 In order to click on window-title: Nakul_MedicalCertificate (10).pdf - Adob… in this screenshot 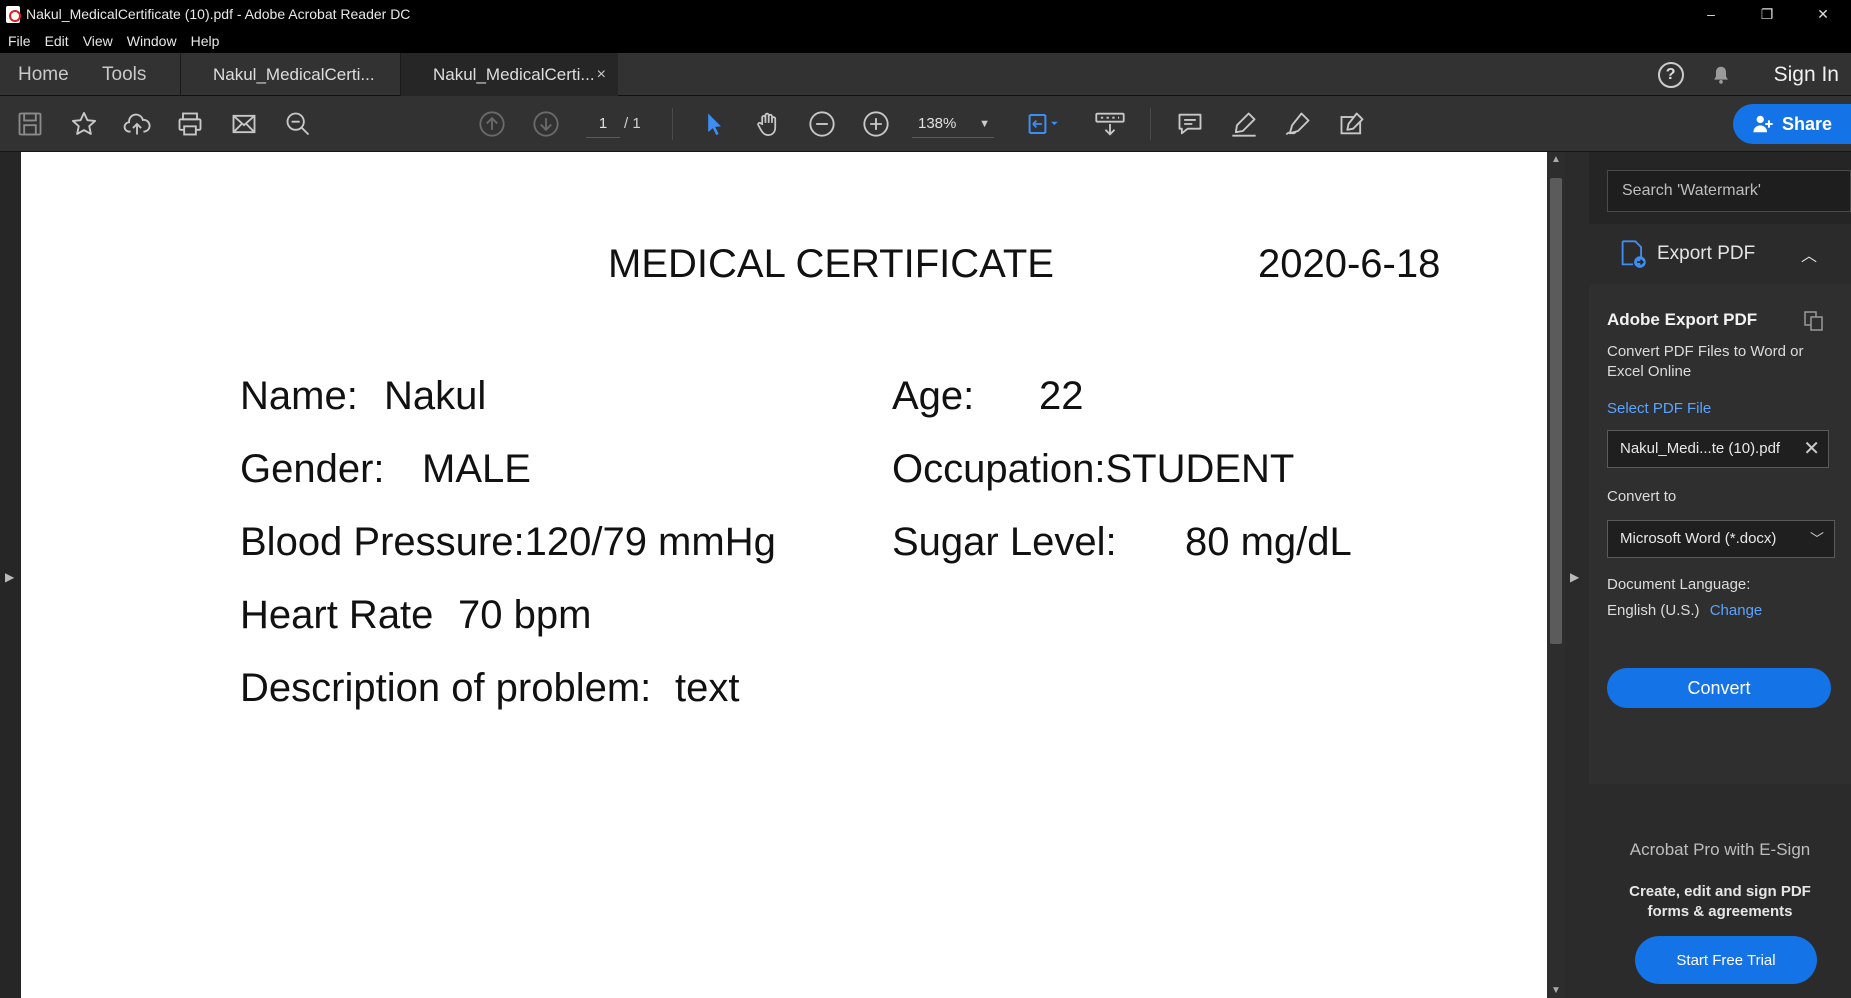, I will do `click(218, 14)`.